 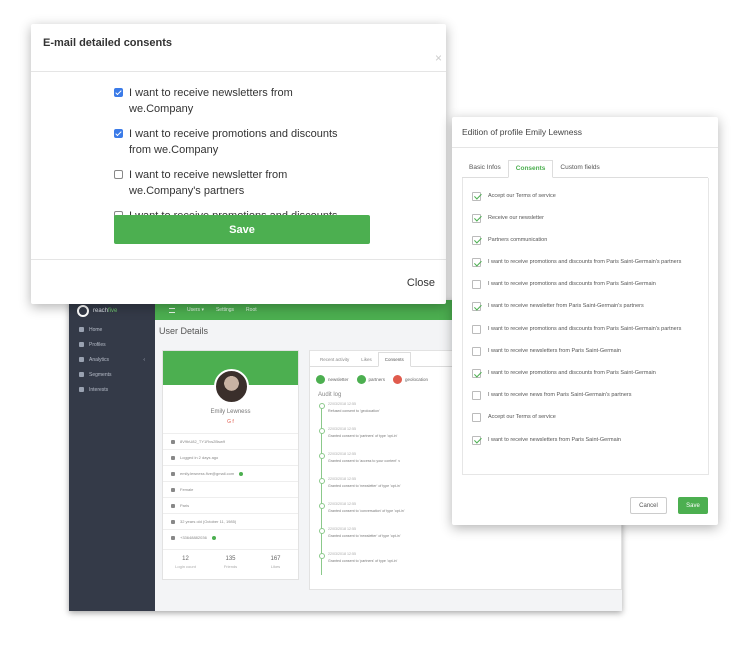 What do you see at coordinates (81, 359) in the screenshot?
I see `chart-icon` at bounding box center [81, 359].